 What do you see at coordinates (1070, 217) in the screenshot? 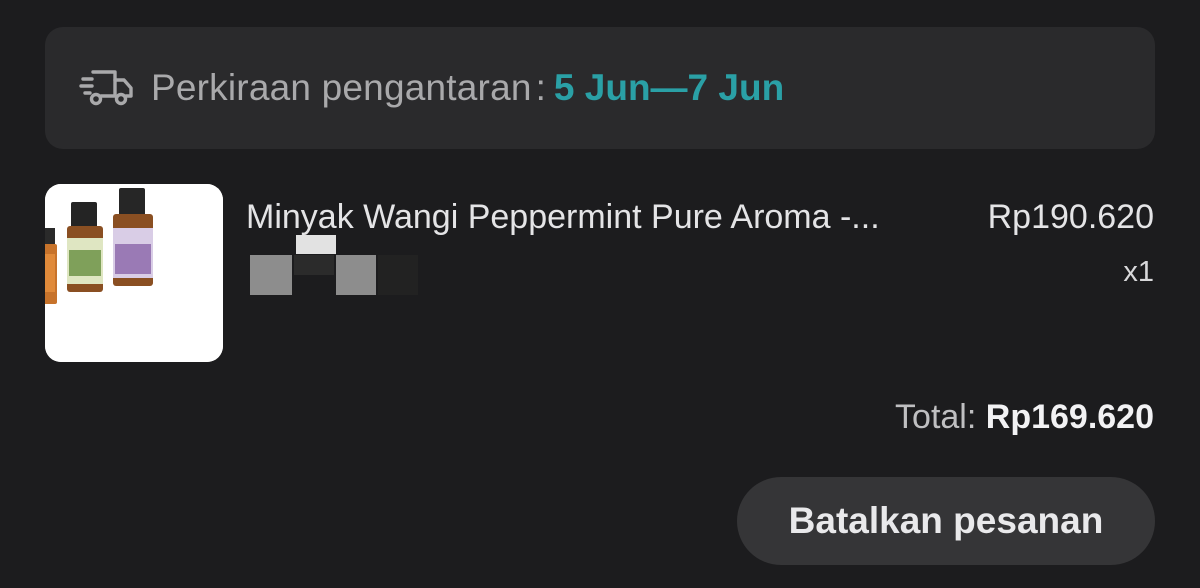
I see `product-price: Rp190.620` at bounding box center [1070, 217].